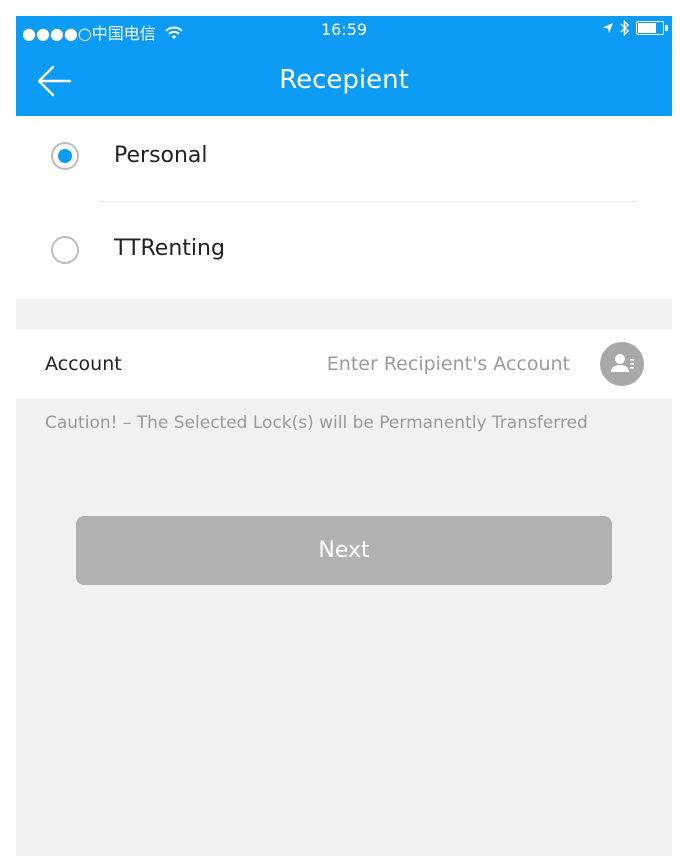 The image size is (689, 856). What do you see at coordinates (161, 155) in the screenshot?
I see `option-label-personal: Personal` at bounding box center [161, 155].